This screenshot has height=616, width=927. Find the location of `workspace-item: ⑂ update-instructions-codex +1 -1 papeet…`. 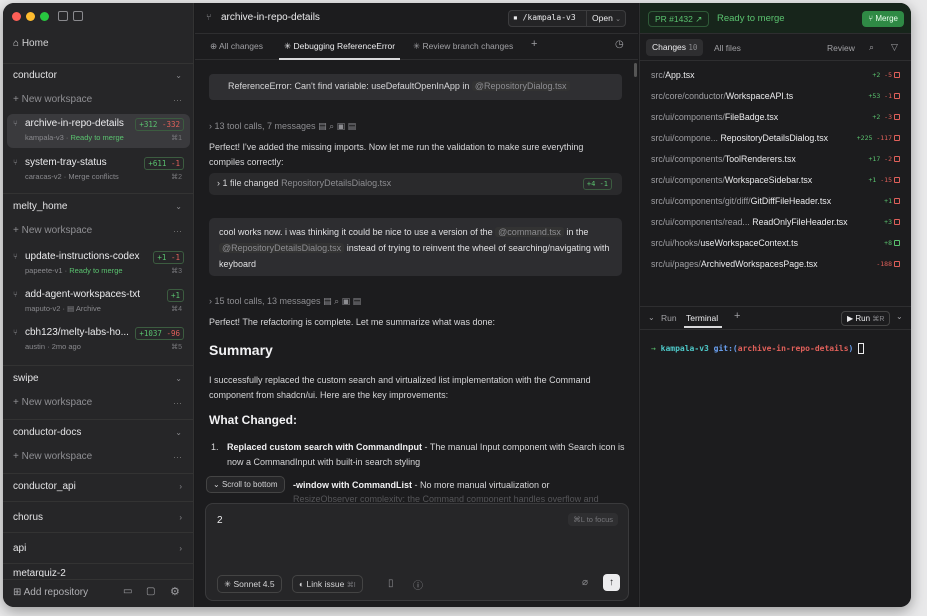

workspace-item: ⑂ update-instructions-codex +1 -1 papeet… is located at coordinates (98, 264).